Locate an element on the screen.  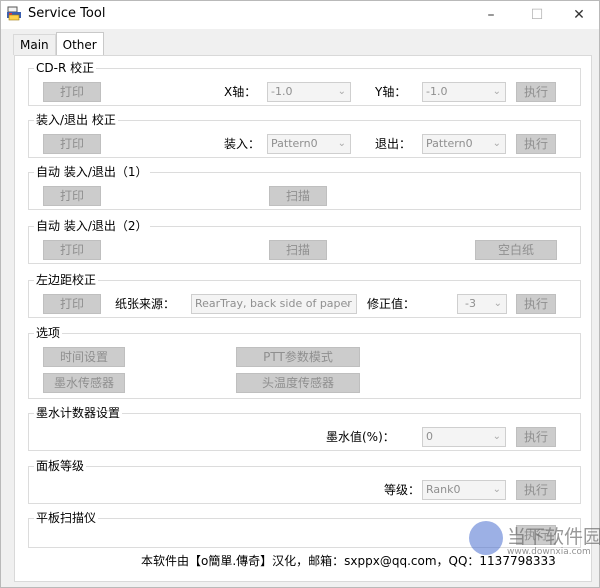
ink-value: 0 is located at coordinates (429, 436).